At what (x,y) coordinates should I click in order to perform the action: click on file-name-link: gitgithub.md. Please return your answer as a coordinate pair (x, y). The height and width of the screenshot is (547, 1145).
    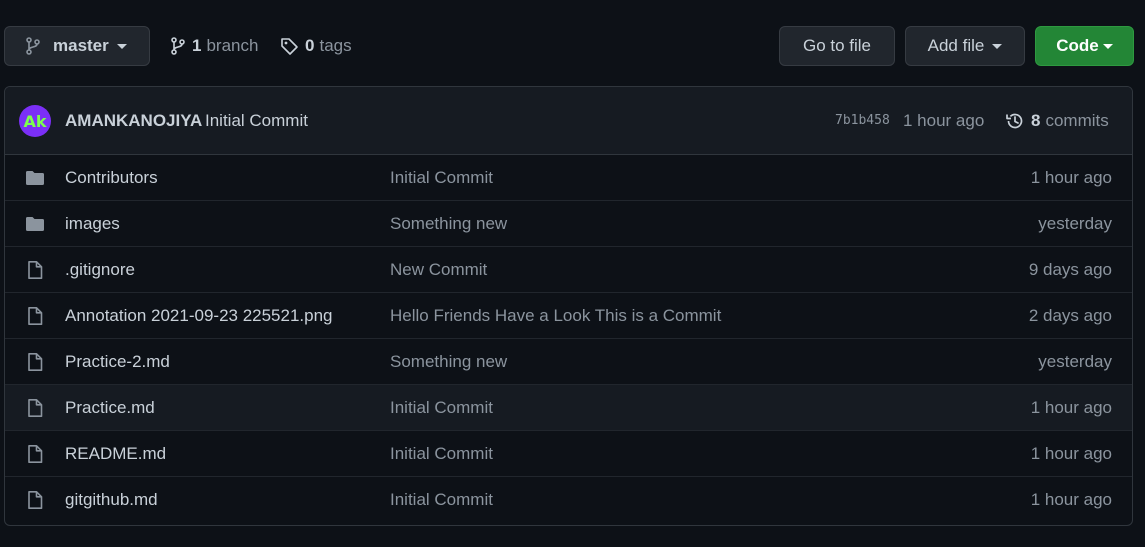
    Looking at the image, I should click on (111, 500).